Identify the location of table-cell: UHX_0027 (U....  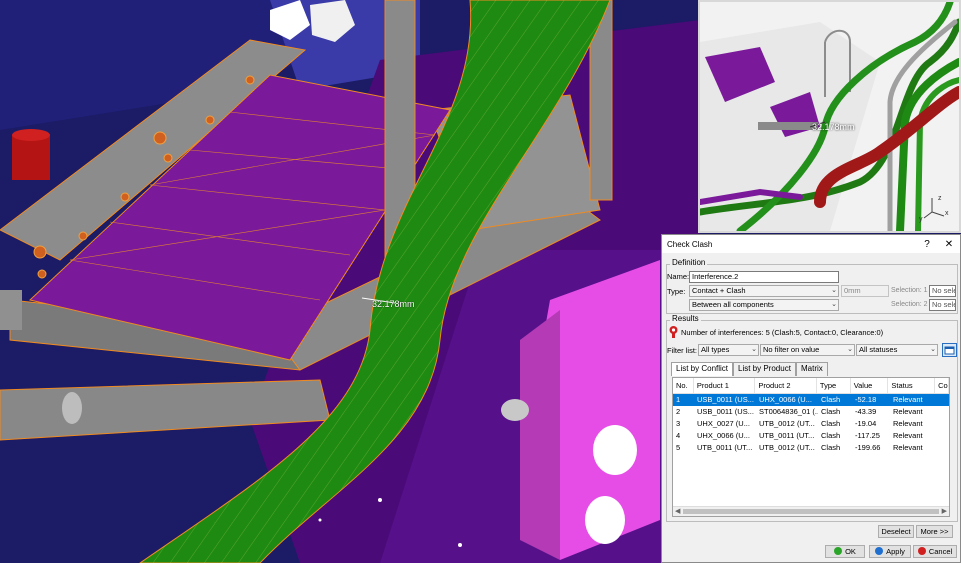
(723, 423).